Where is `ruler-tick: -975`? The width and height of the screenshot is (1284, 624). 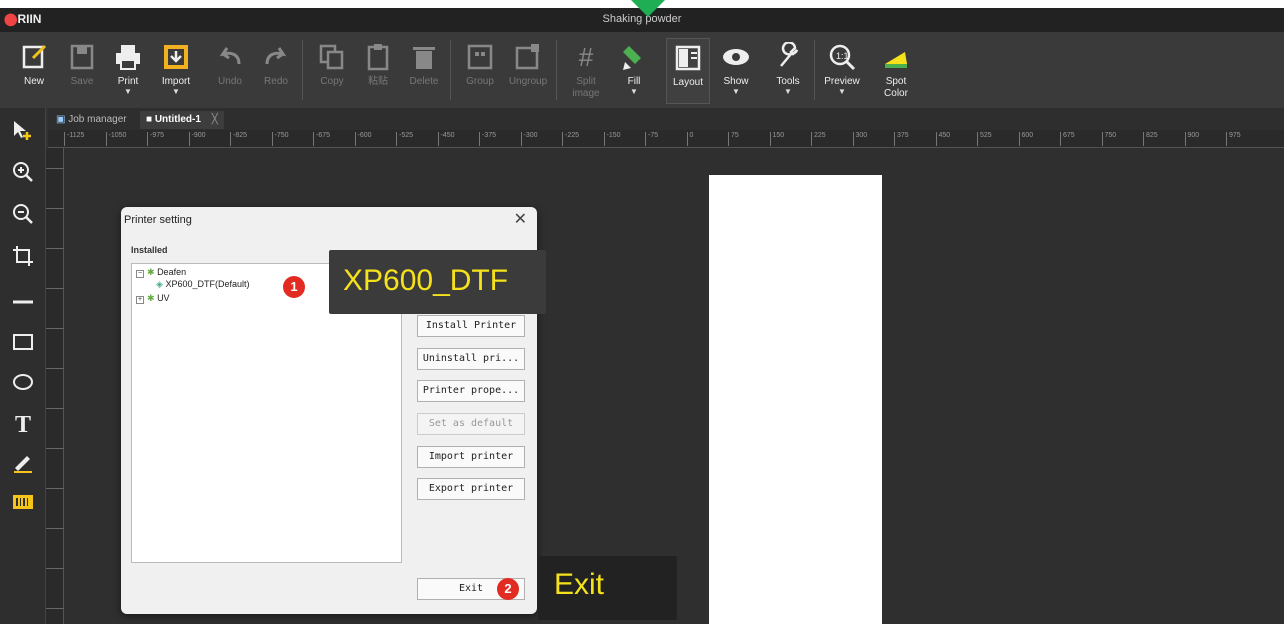 ruler-tick: -975 is located at coordinates (155, 139).